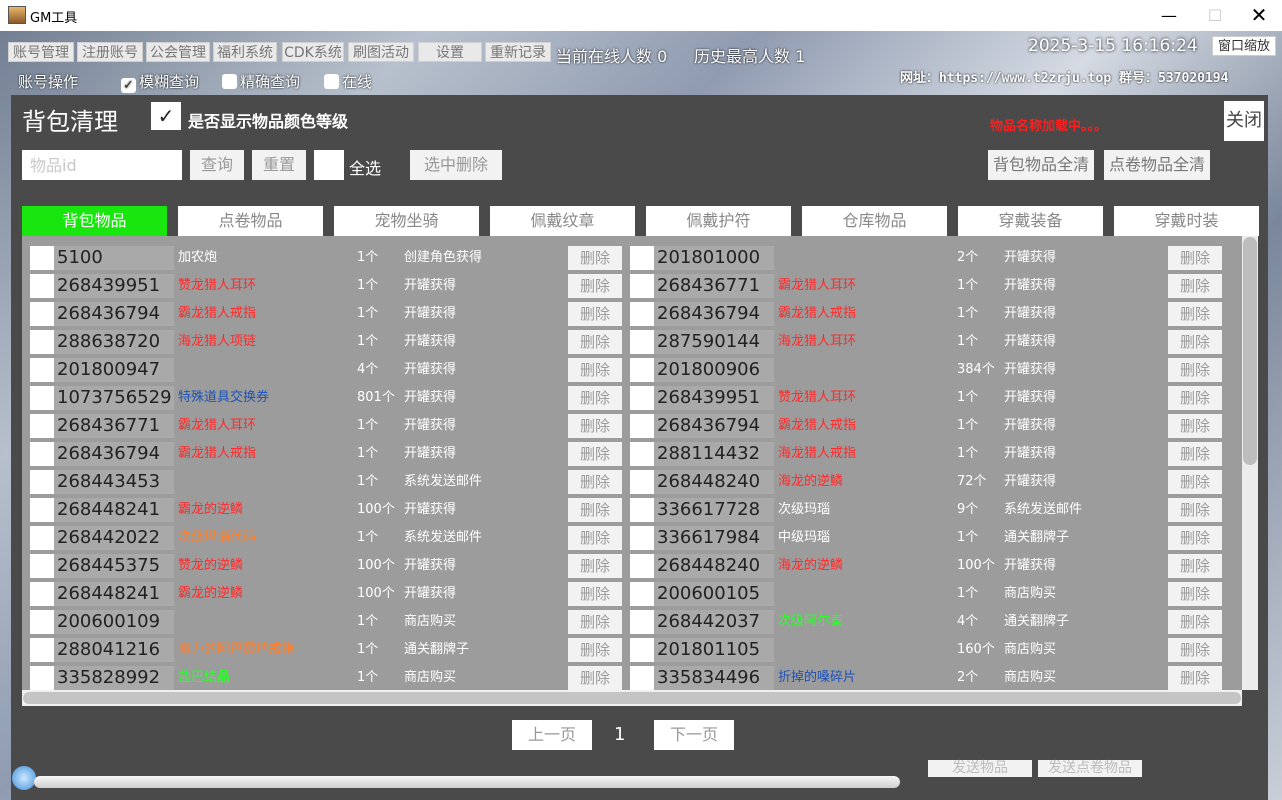 This screenshot has width=1282, height=800. Describe the element at coordinates (1215, 15) in the screenshot. I see `maximize-button: ☐` at that location.